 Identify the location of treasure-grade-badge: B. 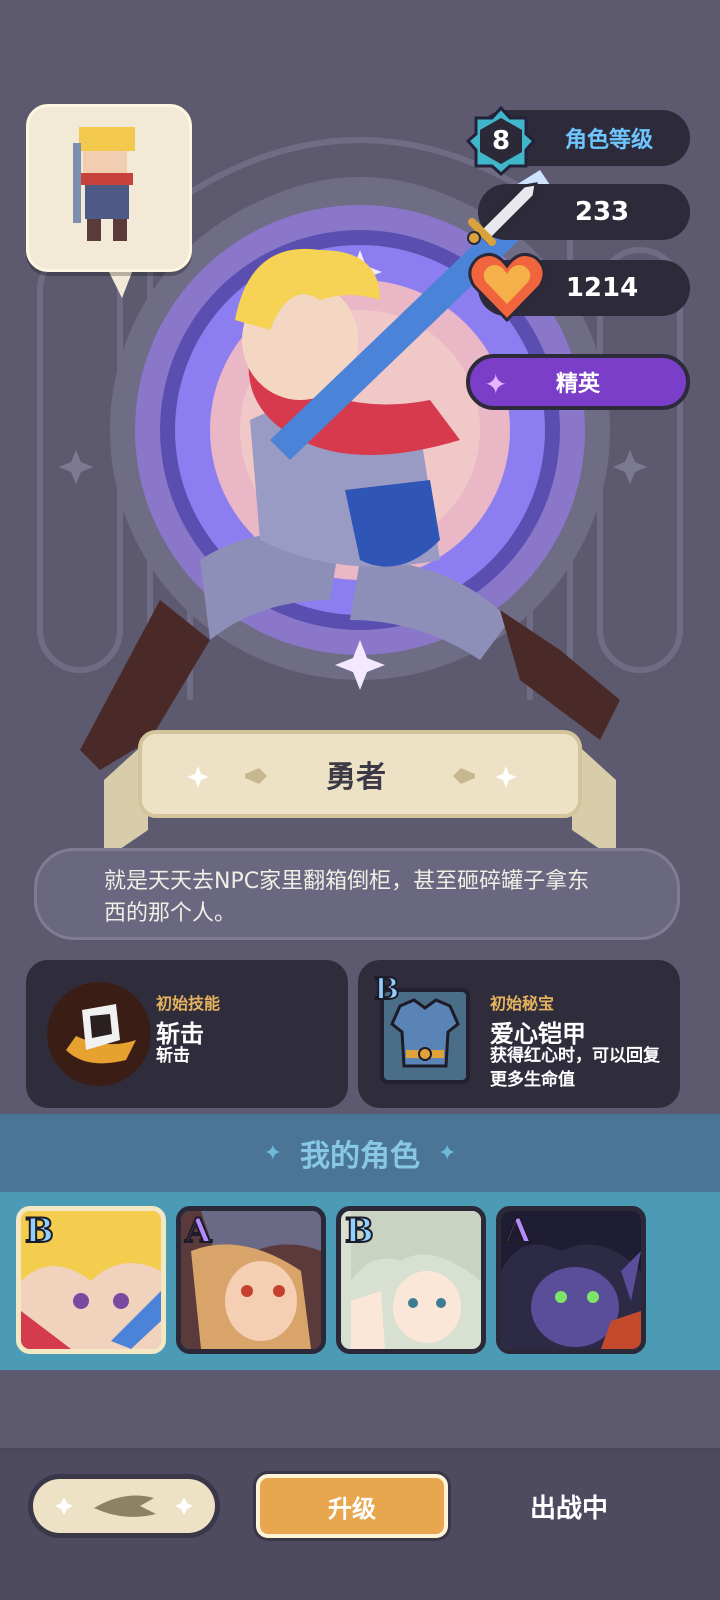
(386, 989).